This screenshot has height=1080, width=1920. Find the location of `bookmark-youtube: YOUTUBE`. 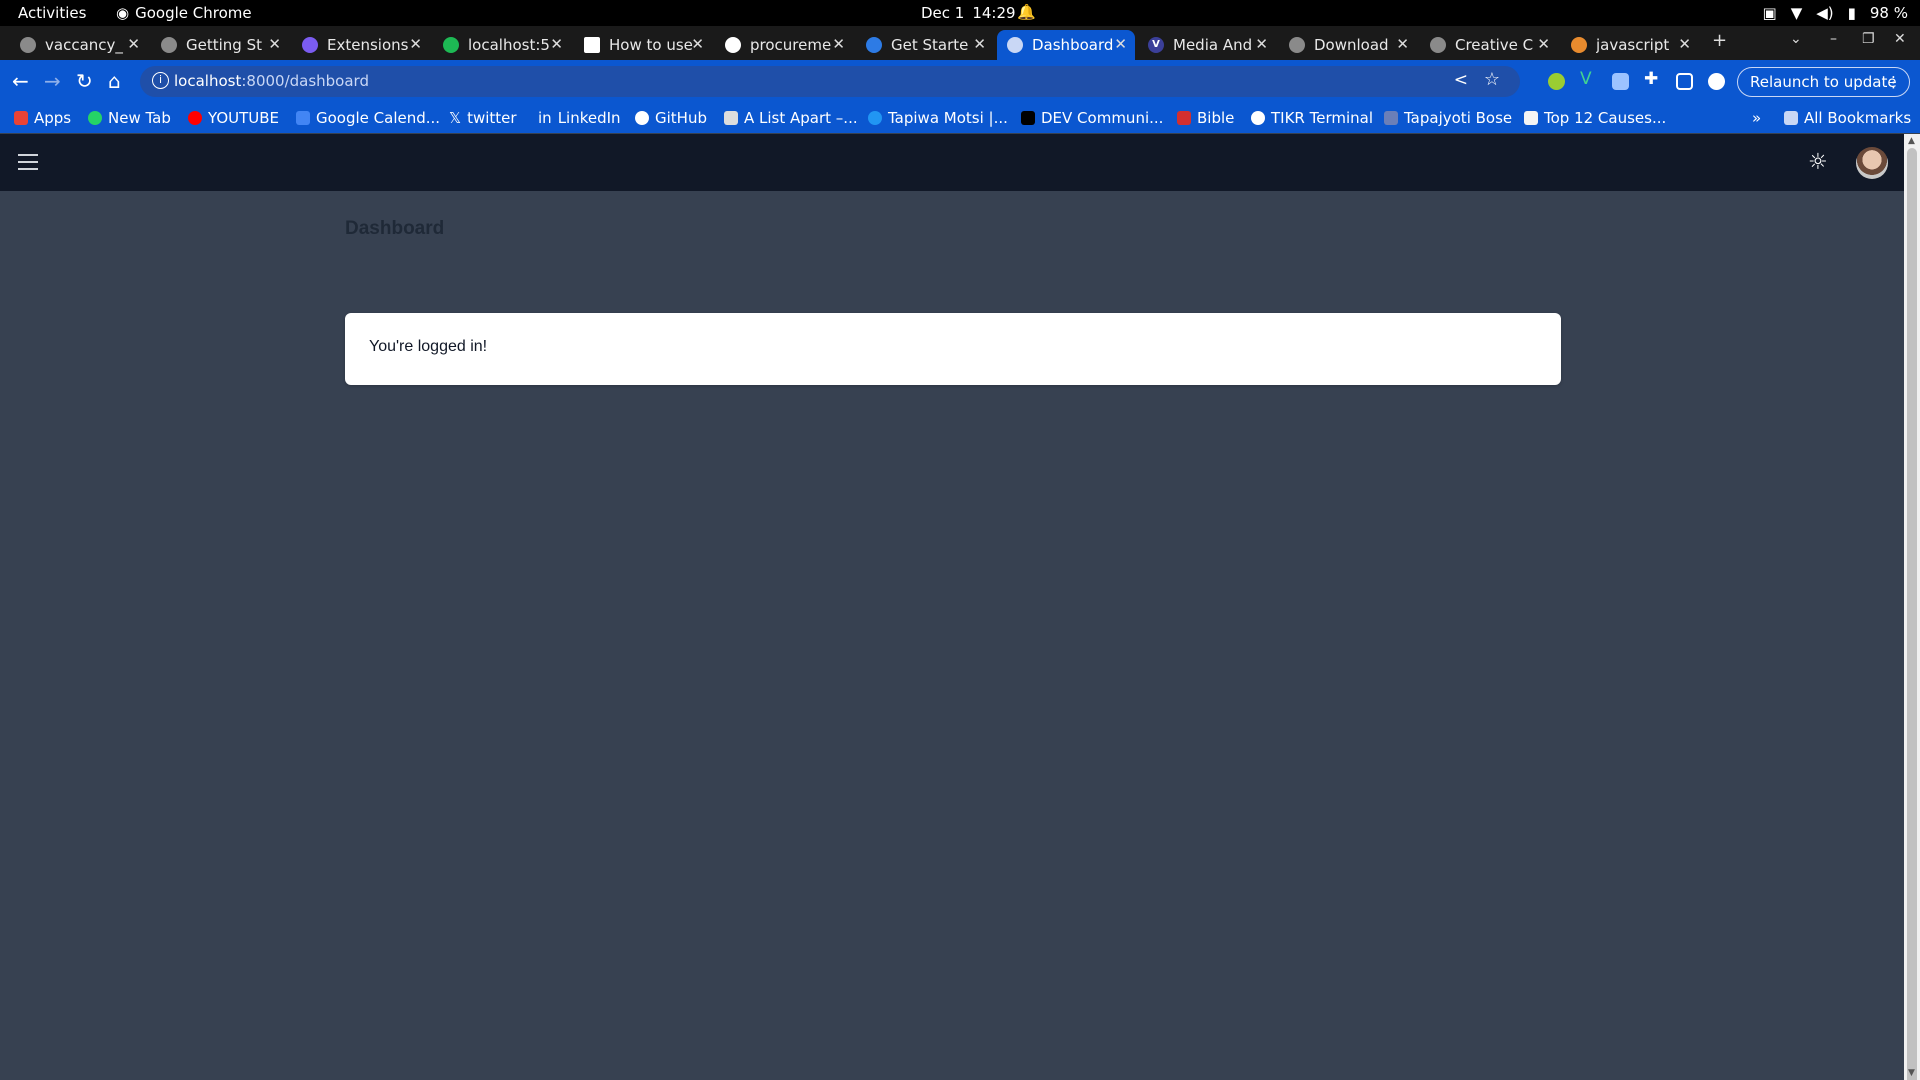

bookmark-youtube: YOUTUBE is located at coordinates (233, 118).